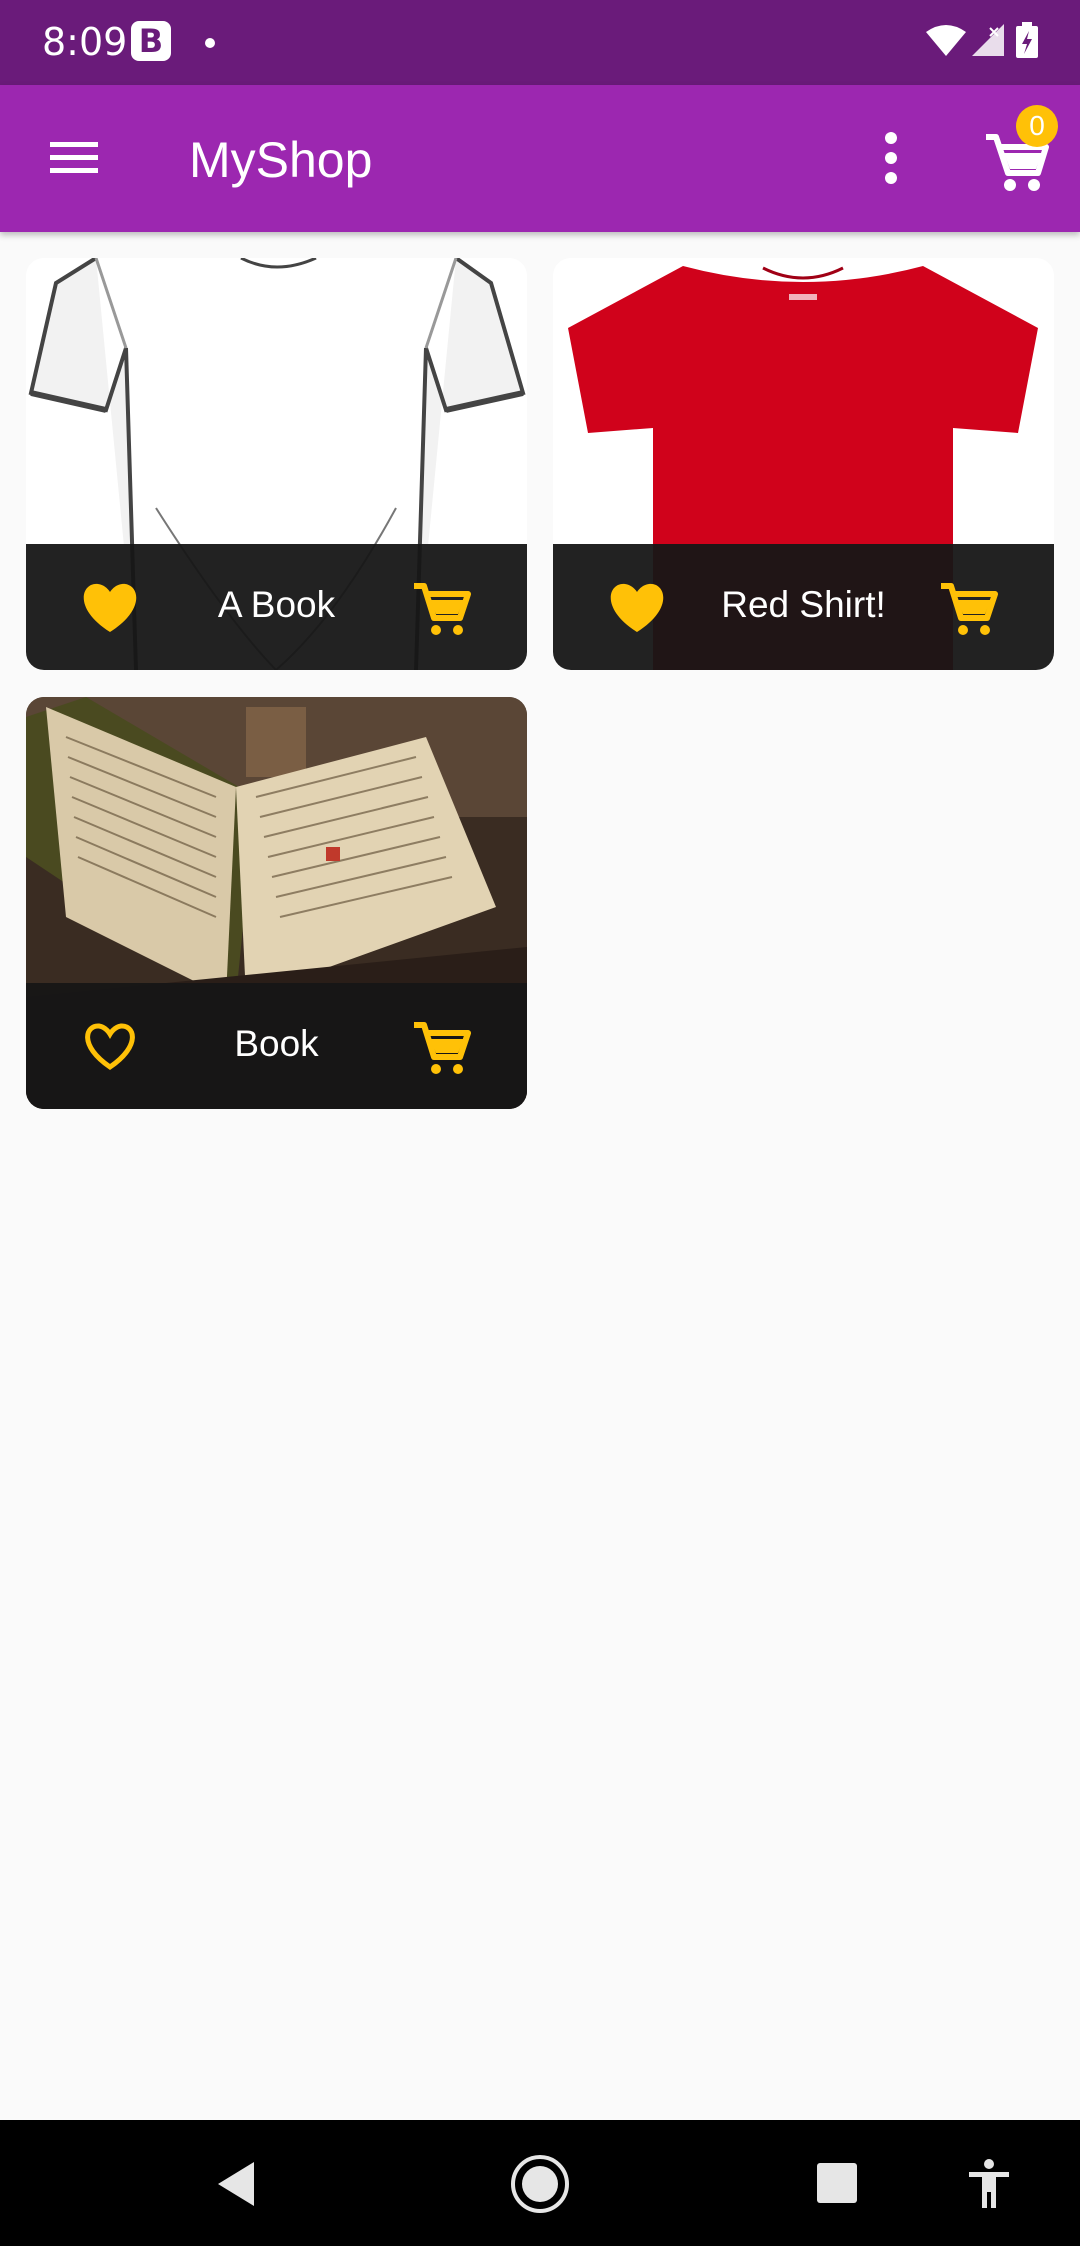 The width and height of the screenshot is (1080, 2246). I want to click on wifi-icon, so click(946, 40).